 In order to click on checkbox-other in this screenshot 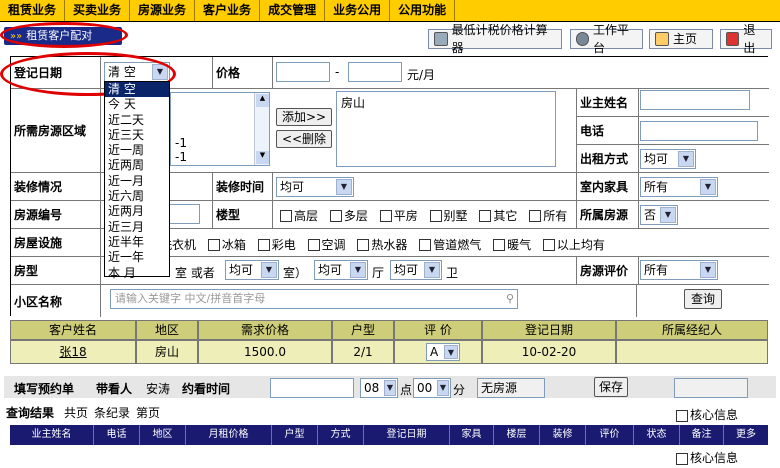, I will do `click(485, 215)`.